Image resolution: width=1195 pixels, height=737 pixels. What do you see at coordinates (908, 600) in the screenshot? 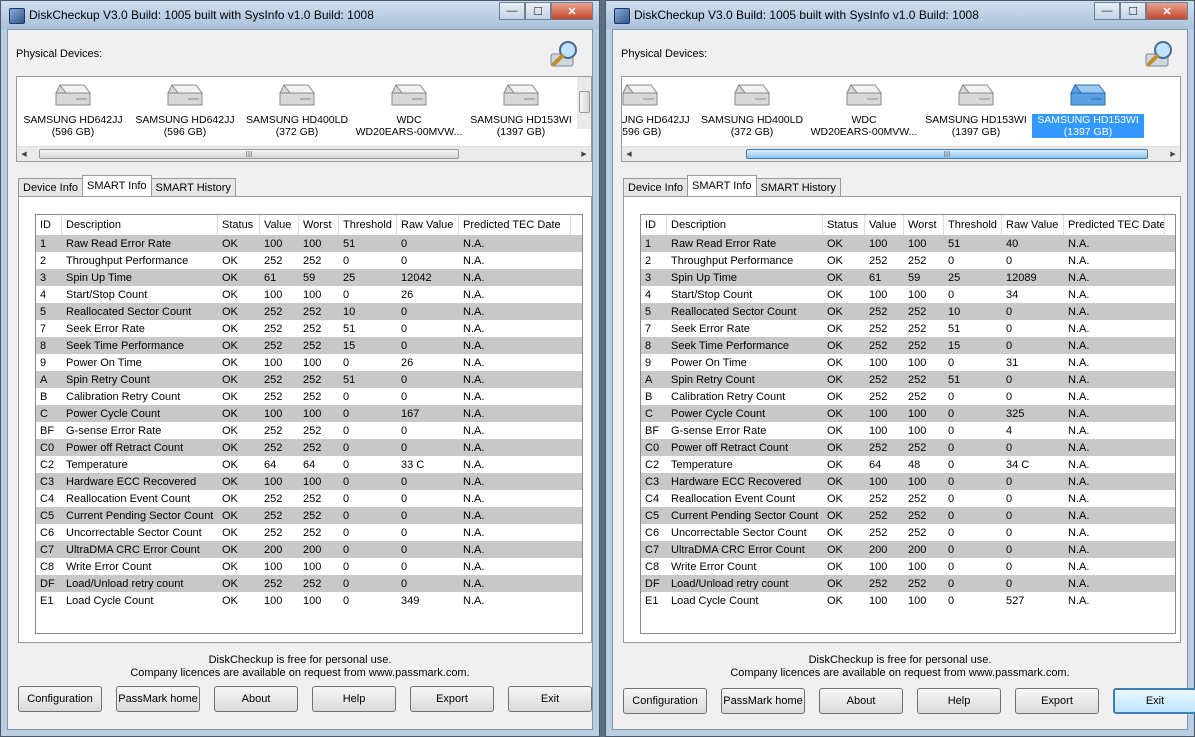
I see `table-row: E1 Load Cycle Count OK 100 100 0 527 N.A.` at bounding box center [908, 600].